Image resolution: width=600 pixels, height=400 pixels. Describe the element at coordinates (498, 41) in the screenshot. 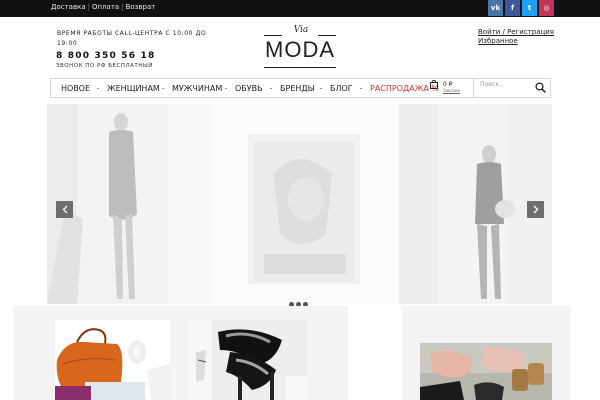

I see `favorites-link: Избранное` at that location.